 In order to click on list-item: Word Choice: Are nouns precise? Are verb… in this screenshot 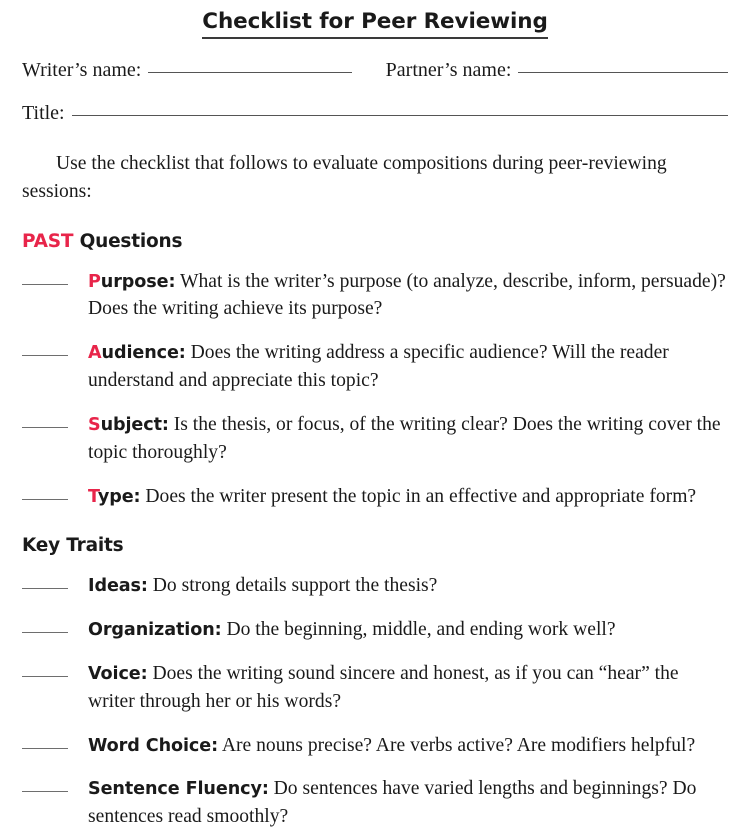, I will do `click(375, 746)`.